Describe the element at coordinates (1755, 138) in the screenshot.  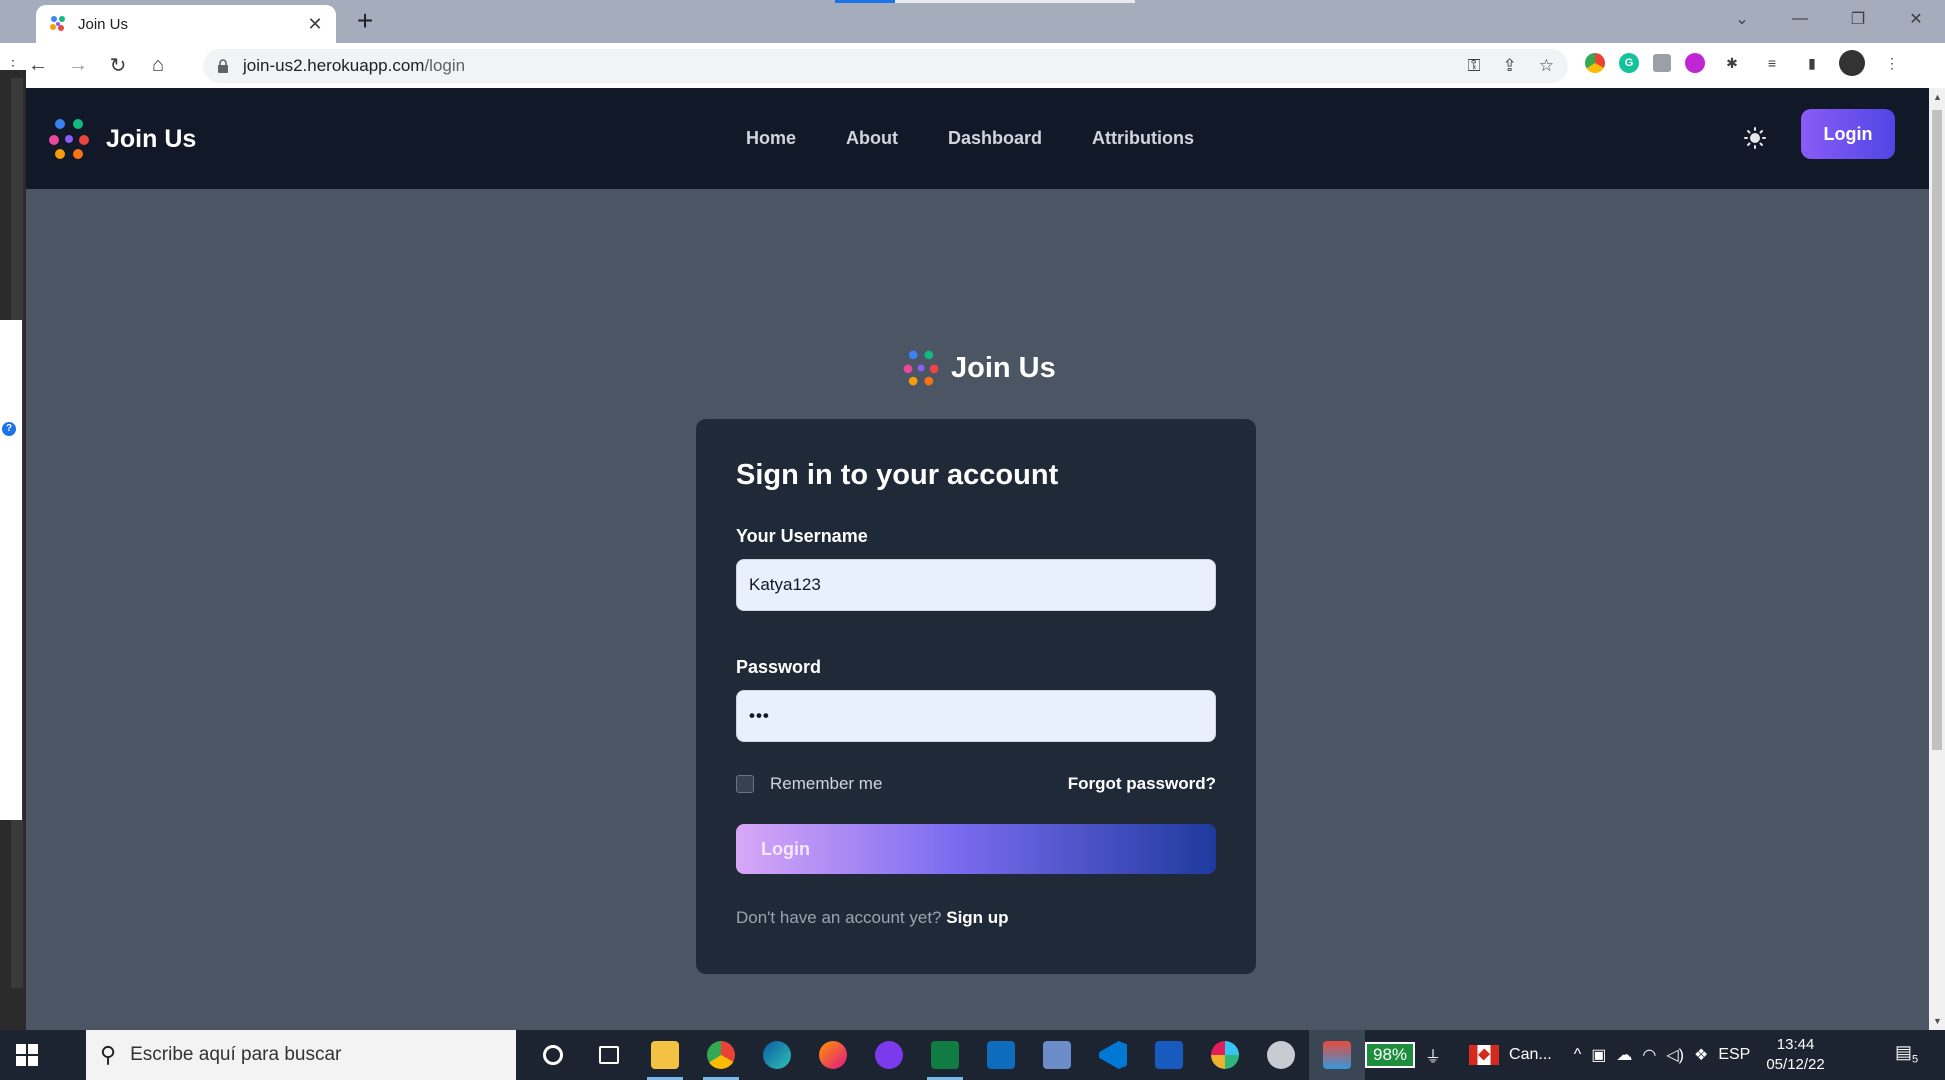
I see `theme-toggle-sun-icon` at that location.